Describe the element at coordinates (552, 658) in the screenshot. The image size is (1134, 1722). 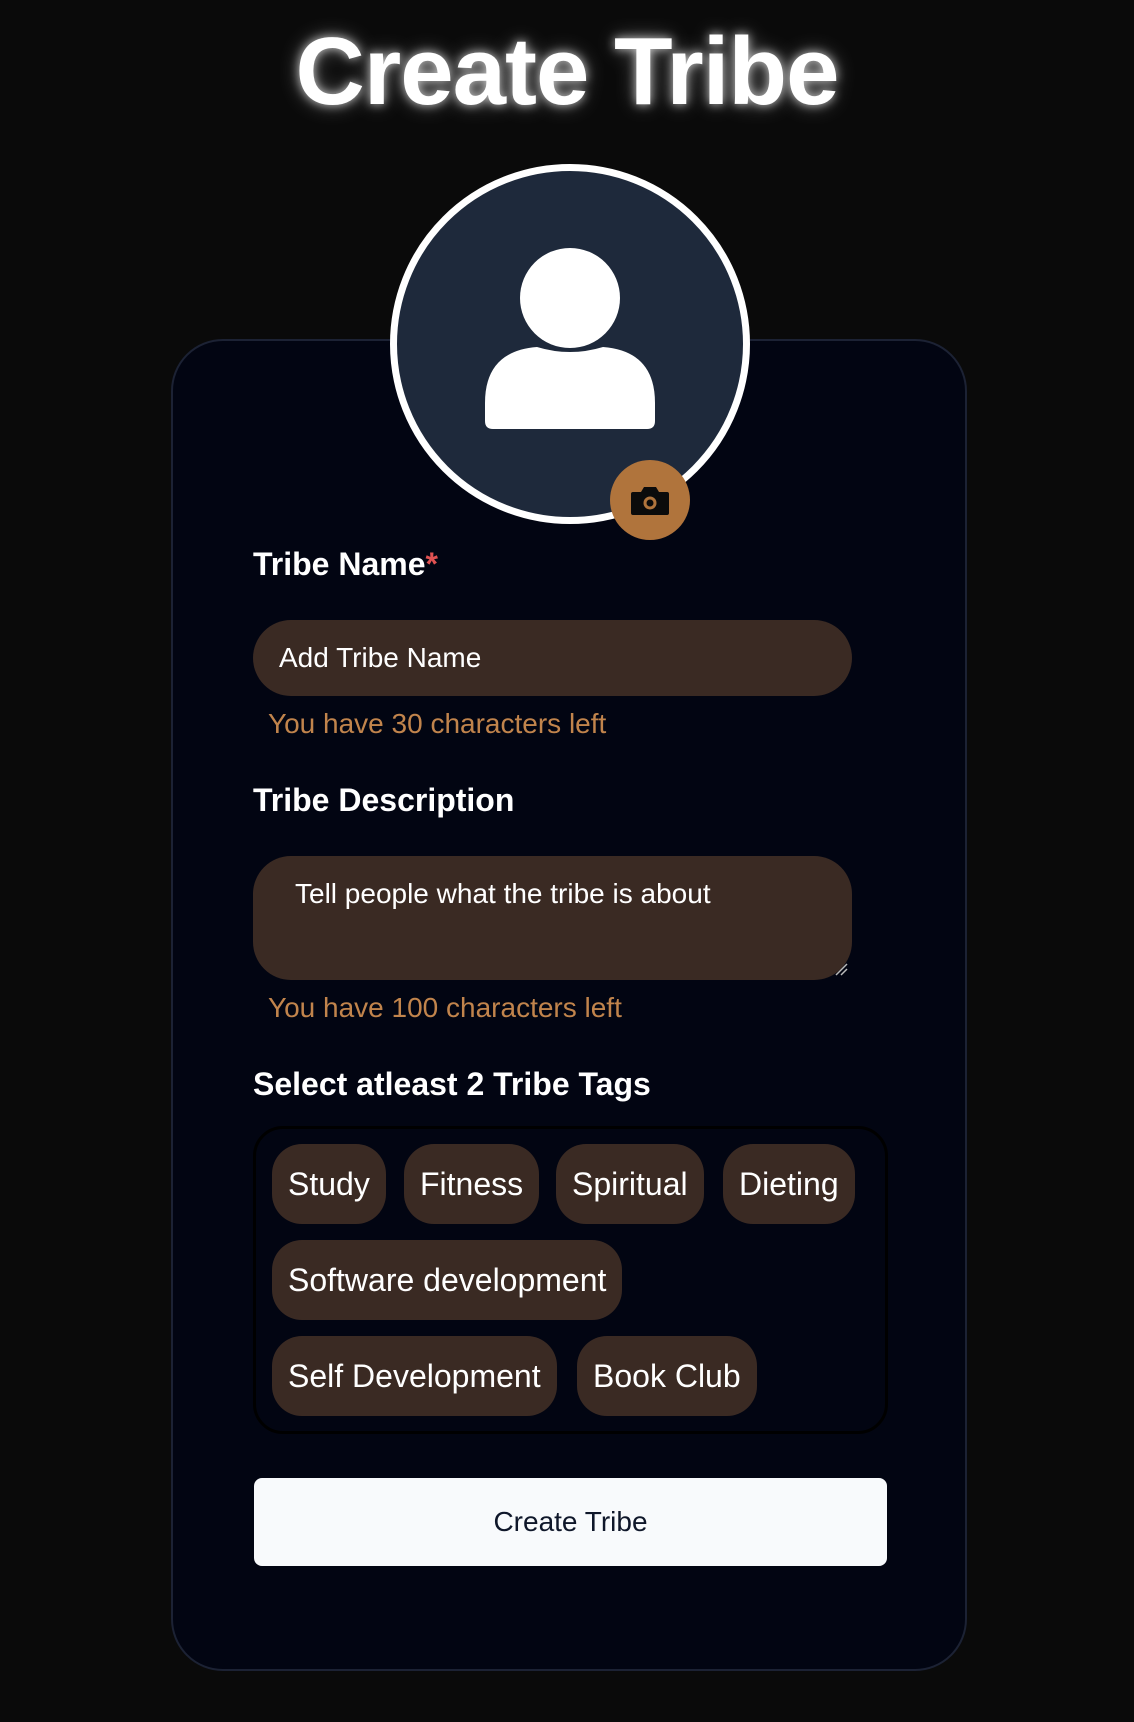
I see `tribe-name-input` at that location.